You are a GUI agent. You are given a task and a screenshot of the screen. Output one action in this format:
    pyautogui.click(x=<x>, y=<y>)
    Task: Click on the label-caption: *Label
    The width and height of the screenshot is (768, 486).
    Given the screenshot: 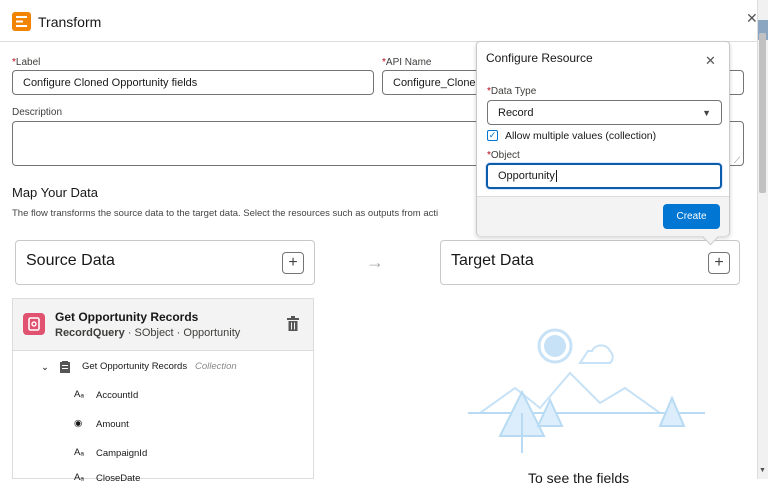 What is the action you would take?
    pyautogui.click(x=26, y=62)
    